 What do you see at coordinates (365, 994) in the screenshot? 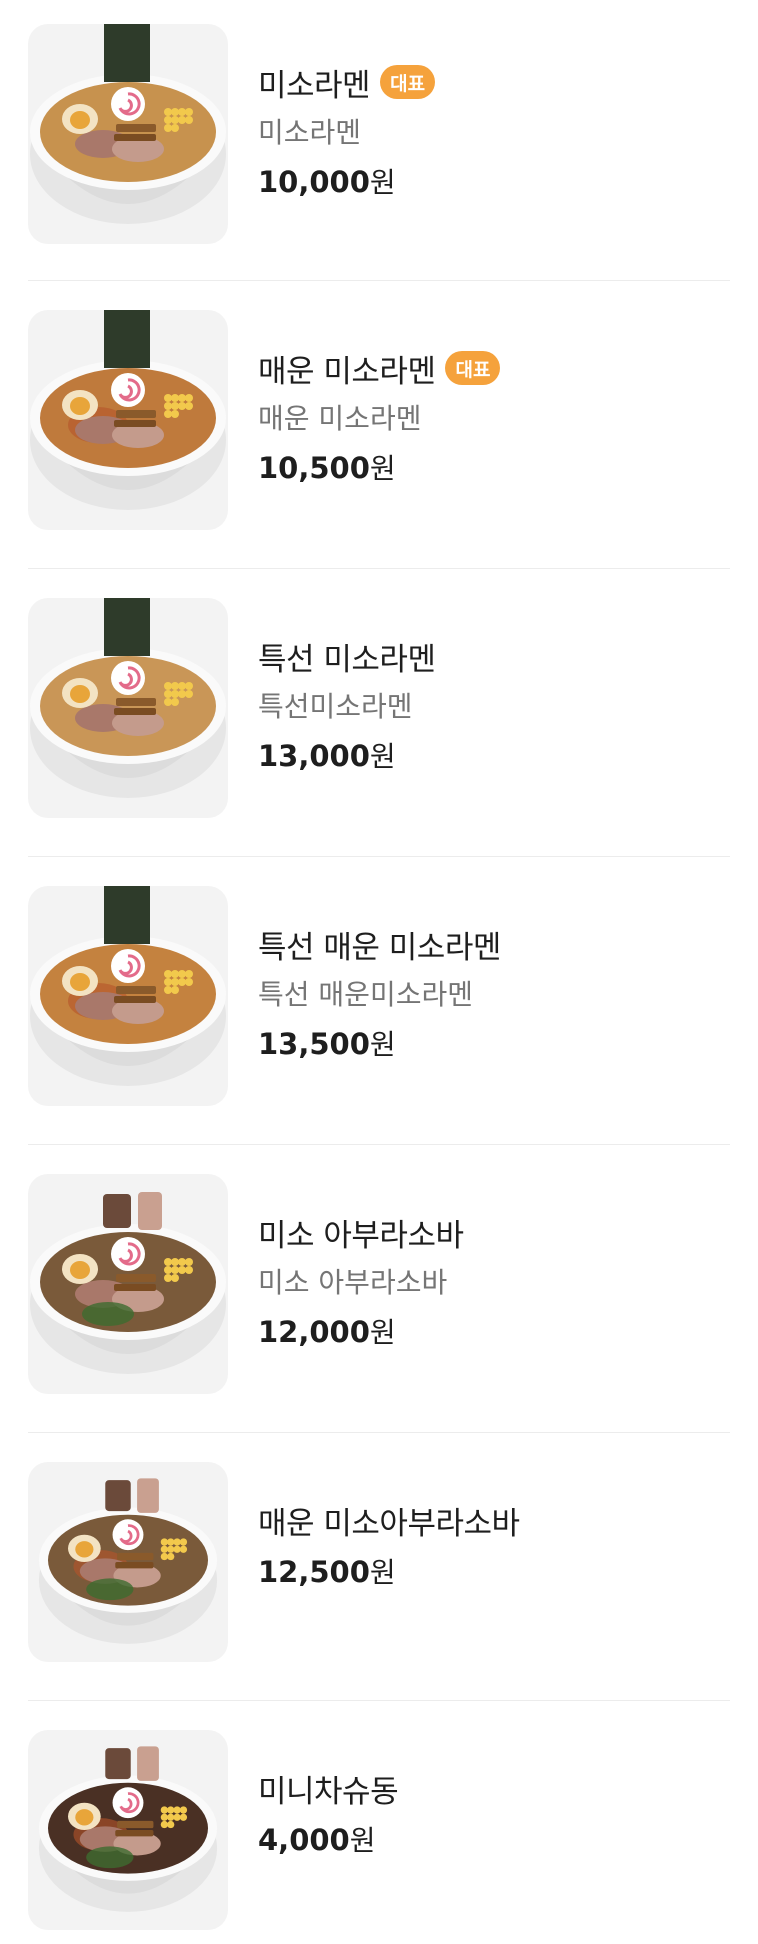
I see `menu-item-description: 특선 매운미소라멘` at bounding box center [365, 994].